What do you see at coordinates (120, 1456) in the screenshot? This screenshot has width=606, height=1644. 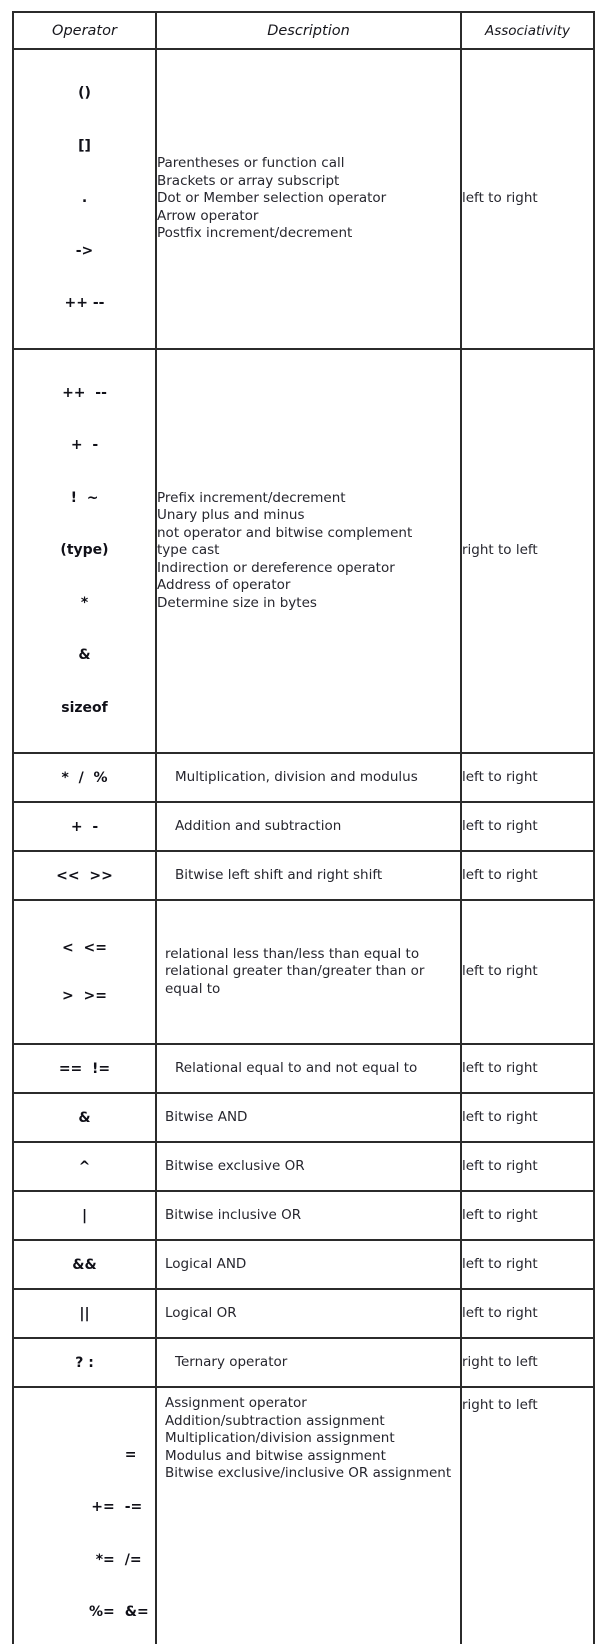 I see `operator-pair-line: =` at bounding box center [120, 1456].